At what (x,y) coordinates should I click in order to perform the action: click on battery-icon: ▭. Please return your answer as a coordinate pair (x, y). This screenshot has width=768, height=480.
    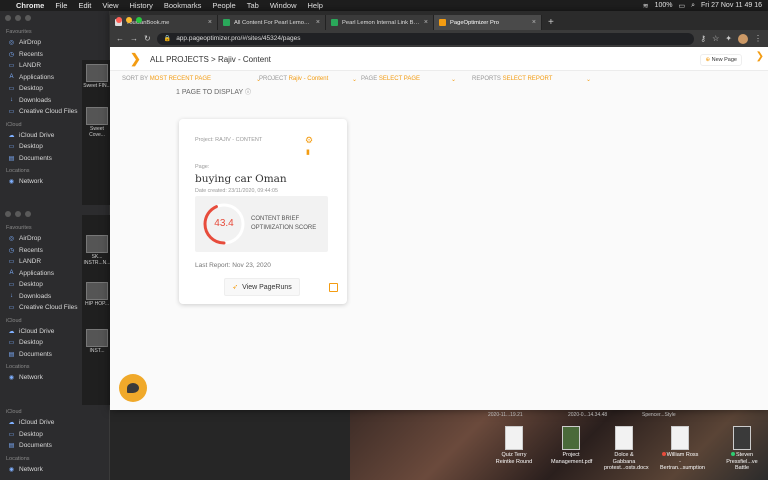
    Looking at the image, I should click on (681, 6).